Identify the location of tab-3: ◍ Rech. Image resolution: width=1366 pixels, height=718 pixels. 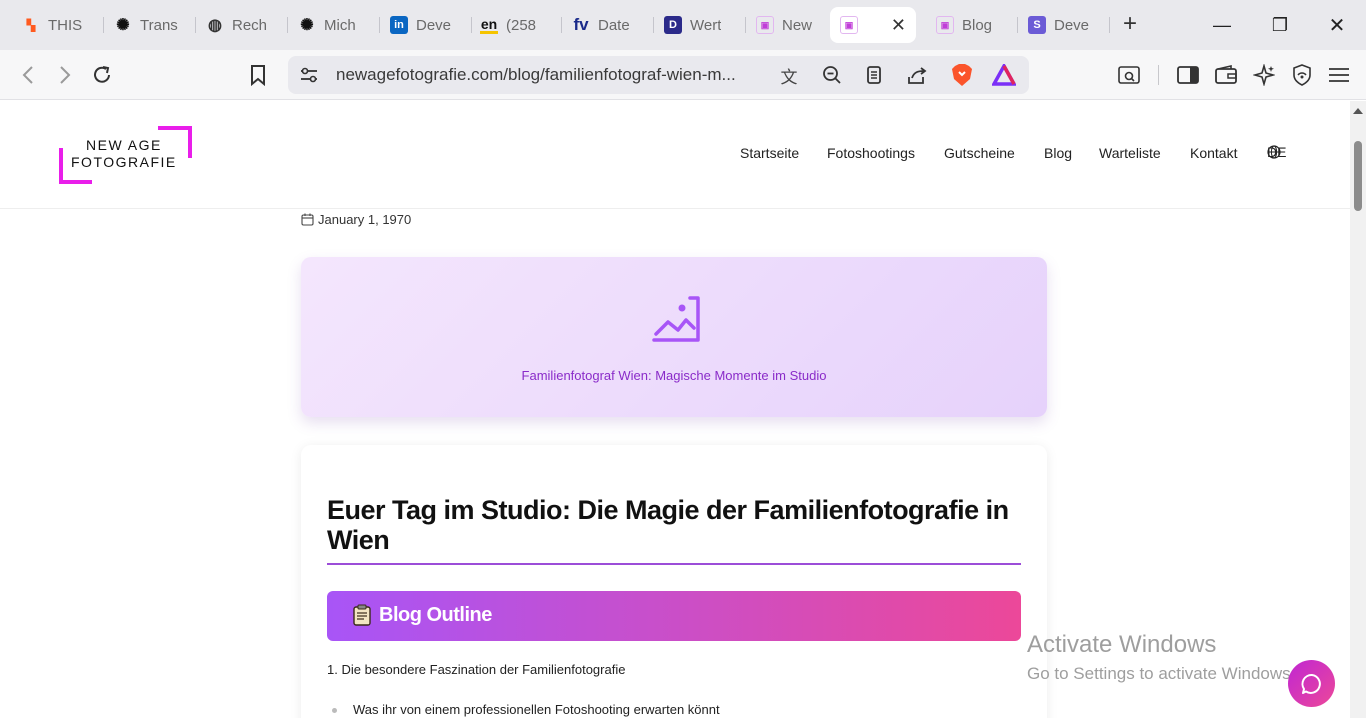
(242, 25).